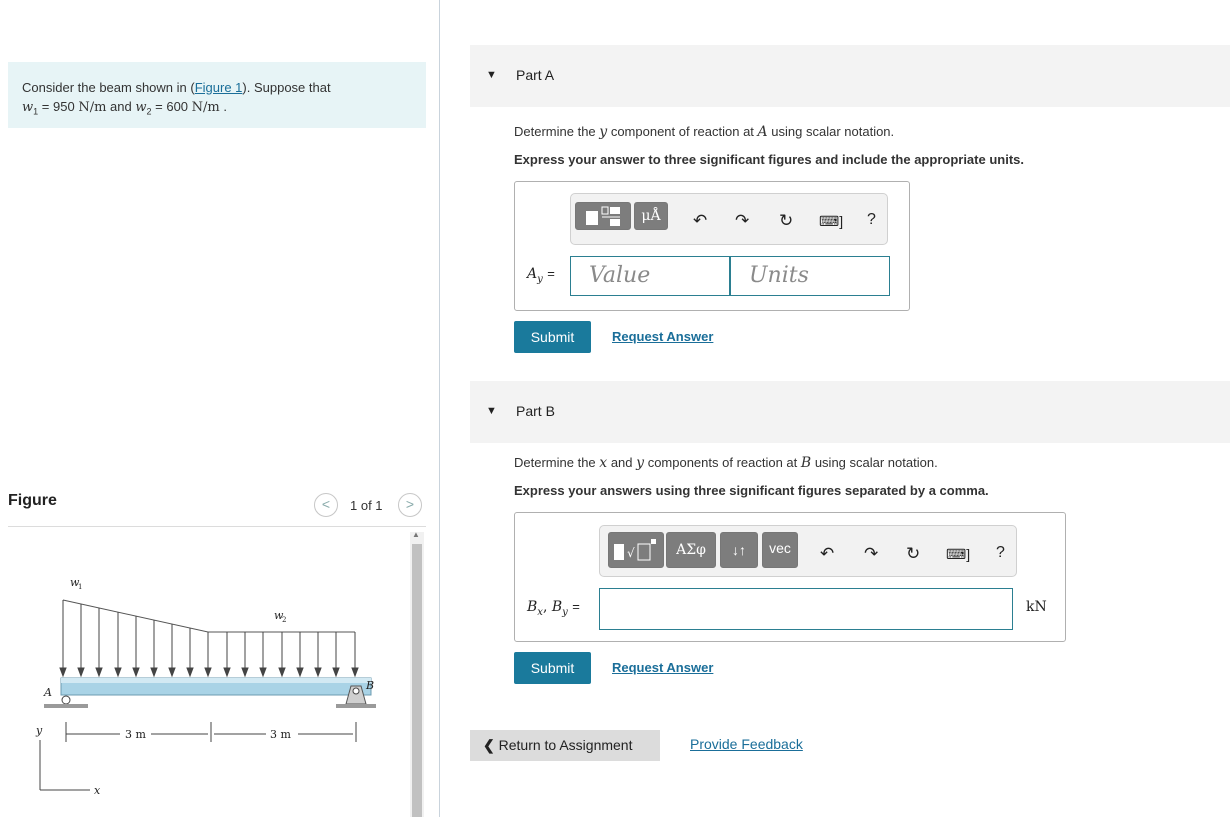  I want to click on part-b-header: ▼ Part B, so click(850, 412).